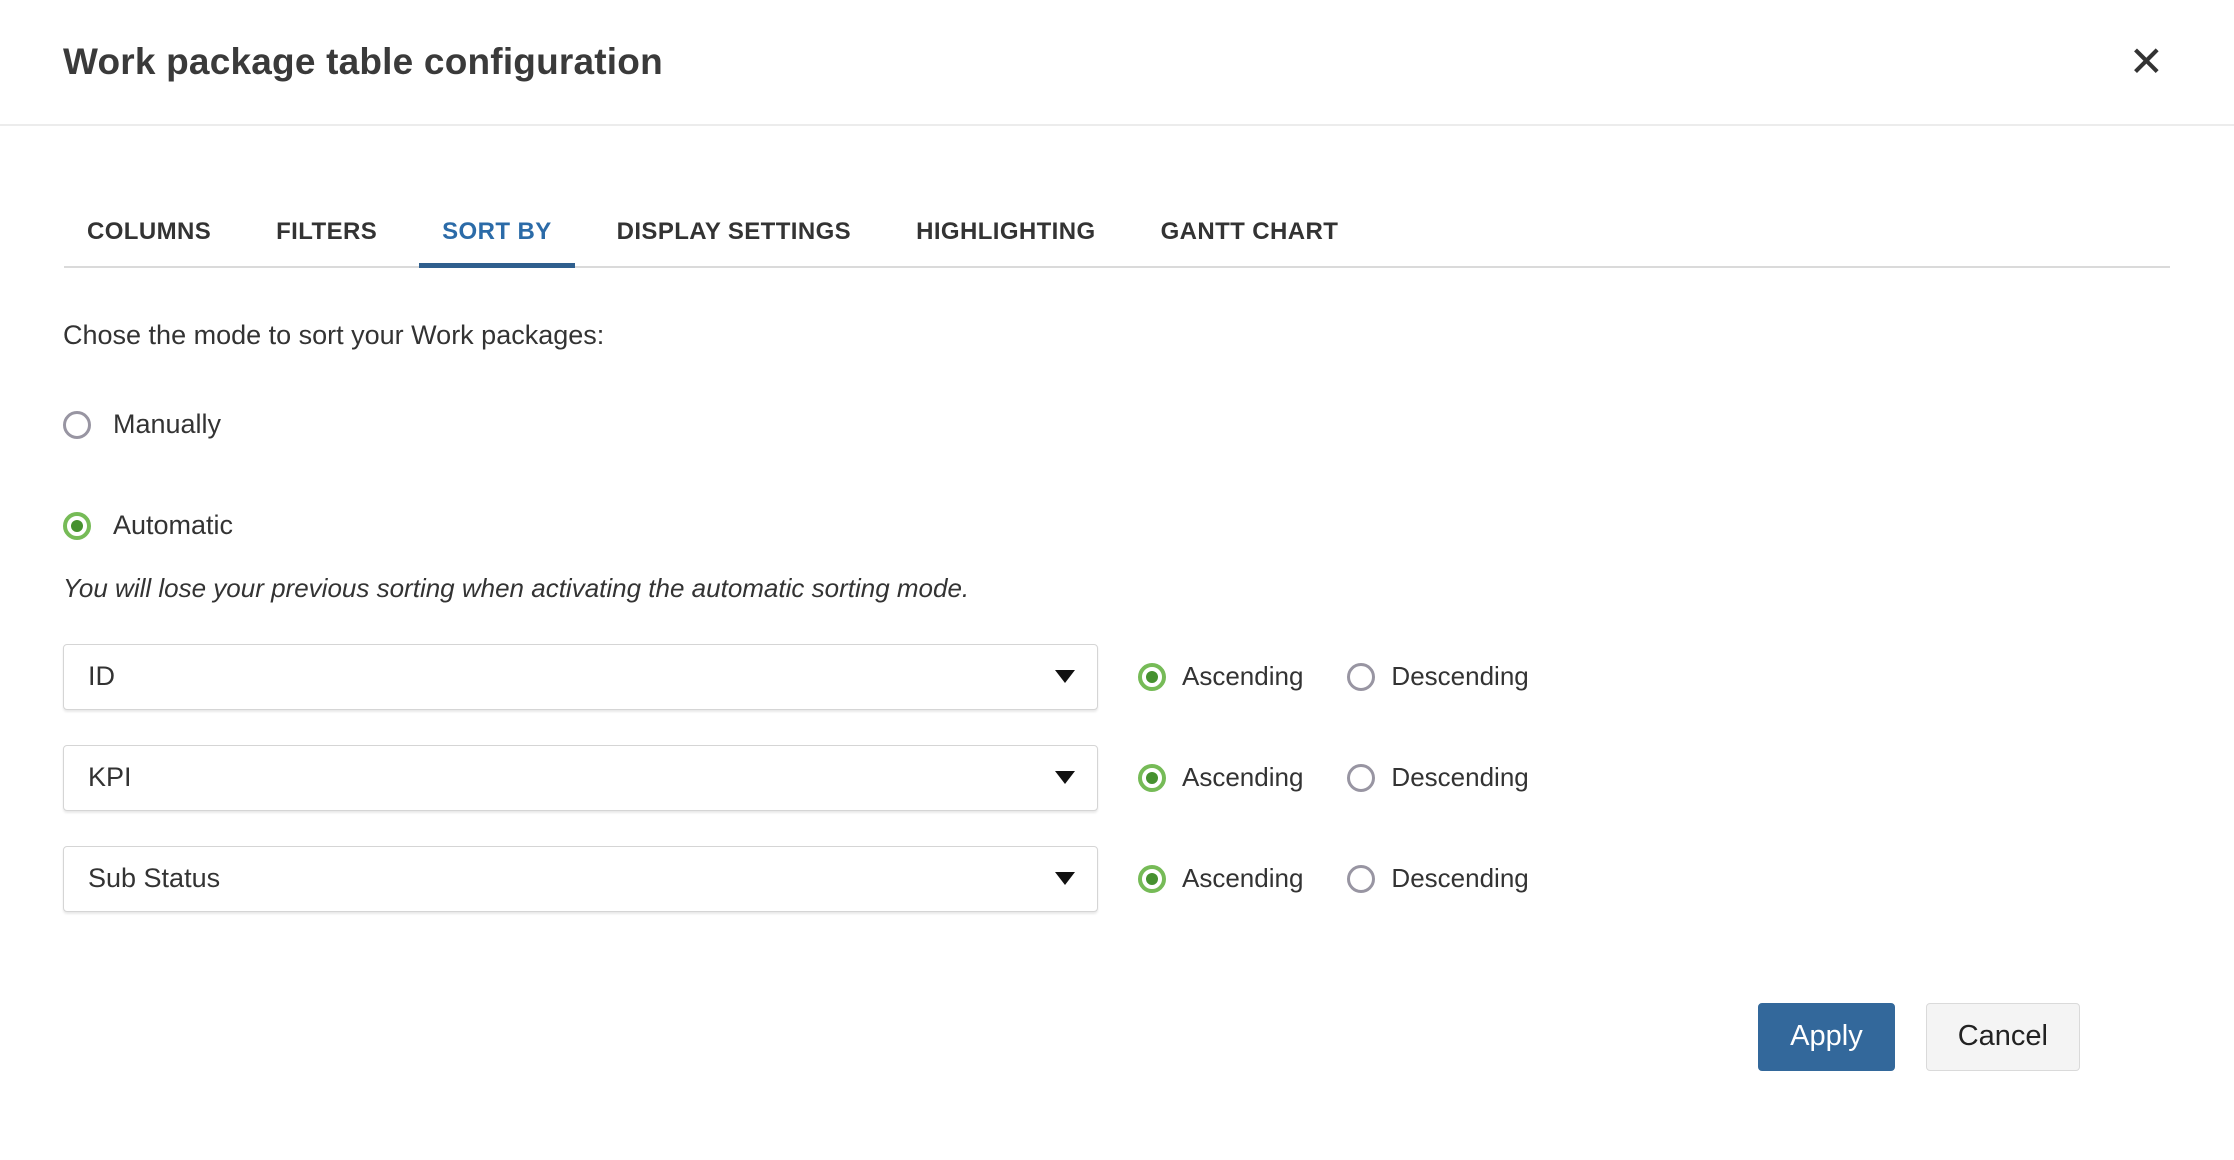 This screenshot has width=2234, height=1160. What do you see at coordinates (2002, 1036) in the screenshot?
I see `cancel-button: Cancel` at bounding box center [2002, 1036].